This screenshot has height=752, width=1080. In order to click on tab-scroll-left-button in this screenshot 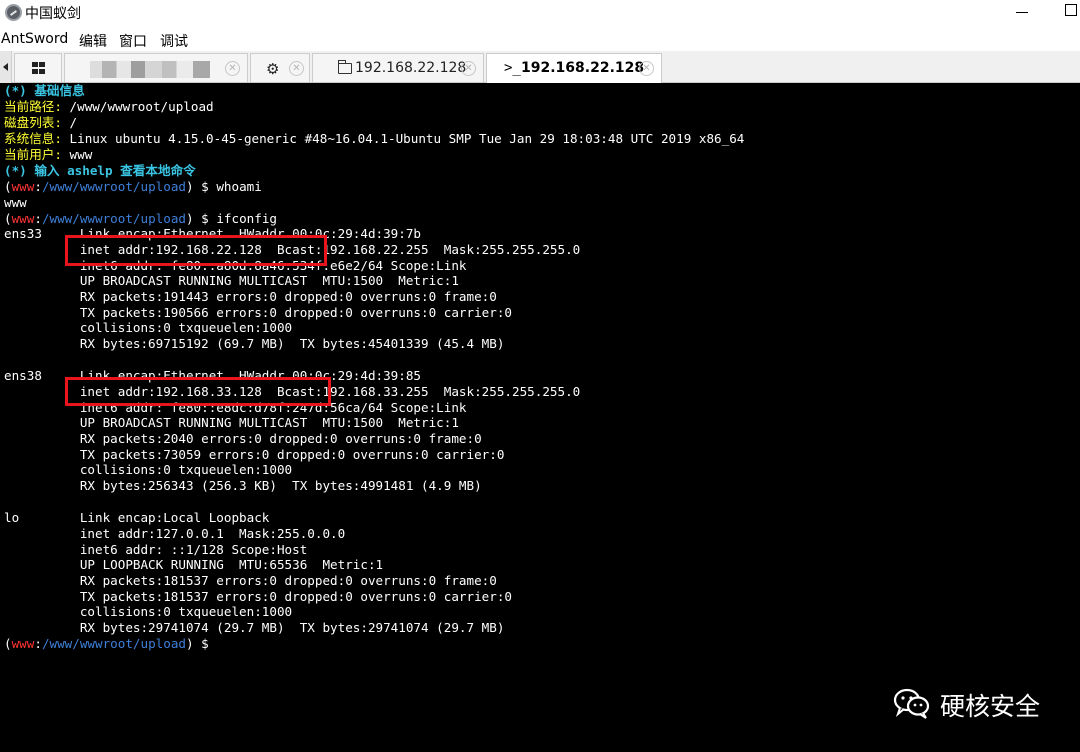, I will do `click(6, 67)`.